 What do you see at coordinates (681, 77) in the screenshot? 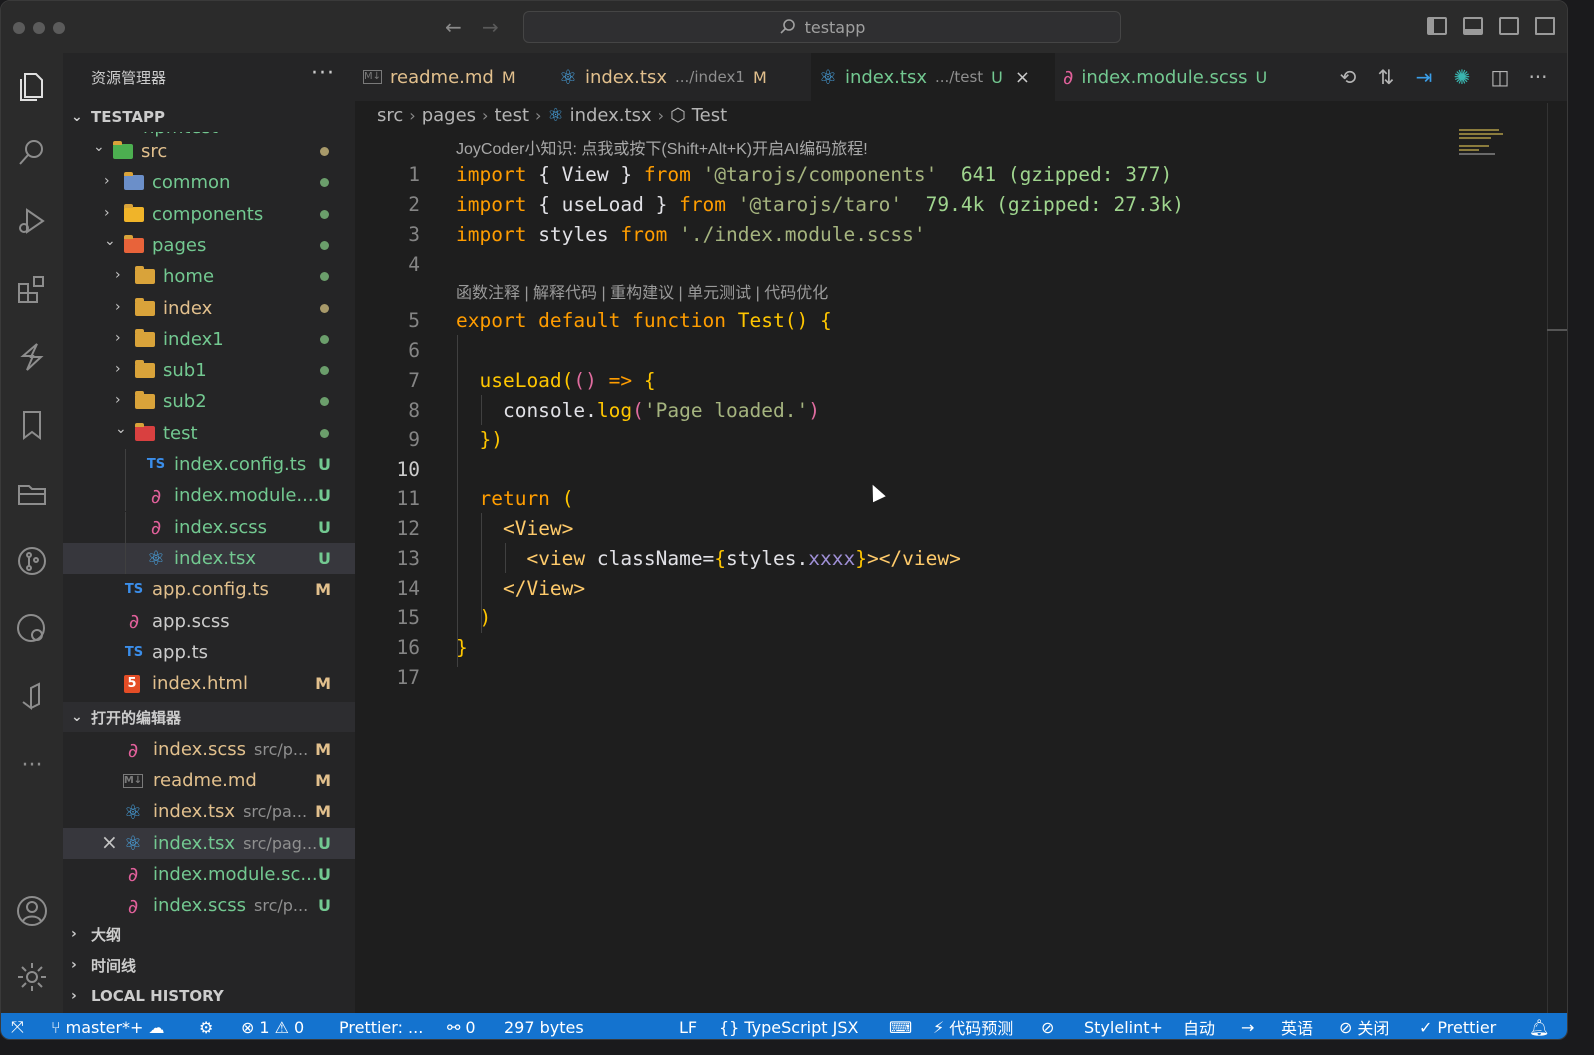
I see `editor-tab: ⚛ index.tsx .../index1 M` at bounding box center [681, 77].